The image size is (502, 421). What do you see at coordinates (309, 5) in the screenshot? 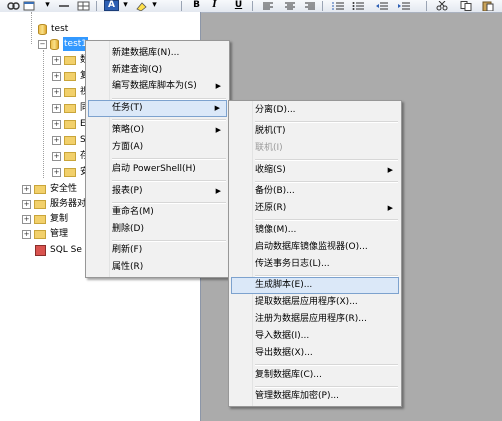
I see `align-right-icon` at bounding box center [309, 5].